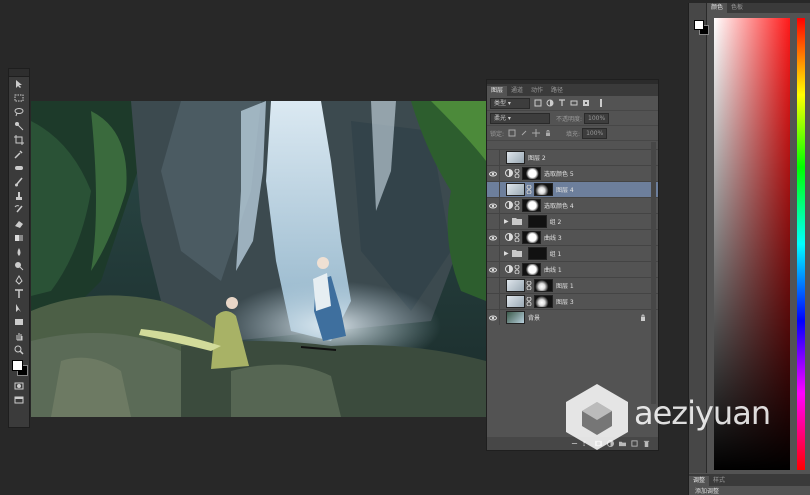  I want to click on layer-filter-kind-select: 类型 ▾, so click(510, 103).